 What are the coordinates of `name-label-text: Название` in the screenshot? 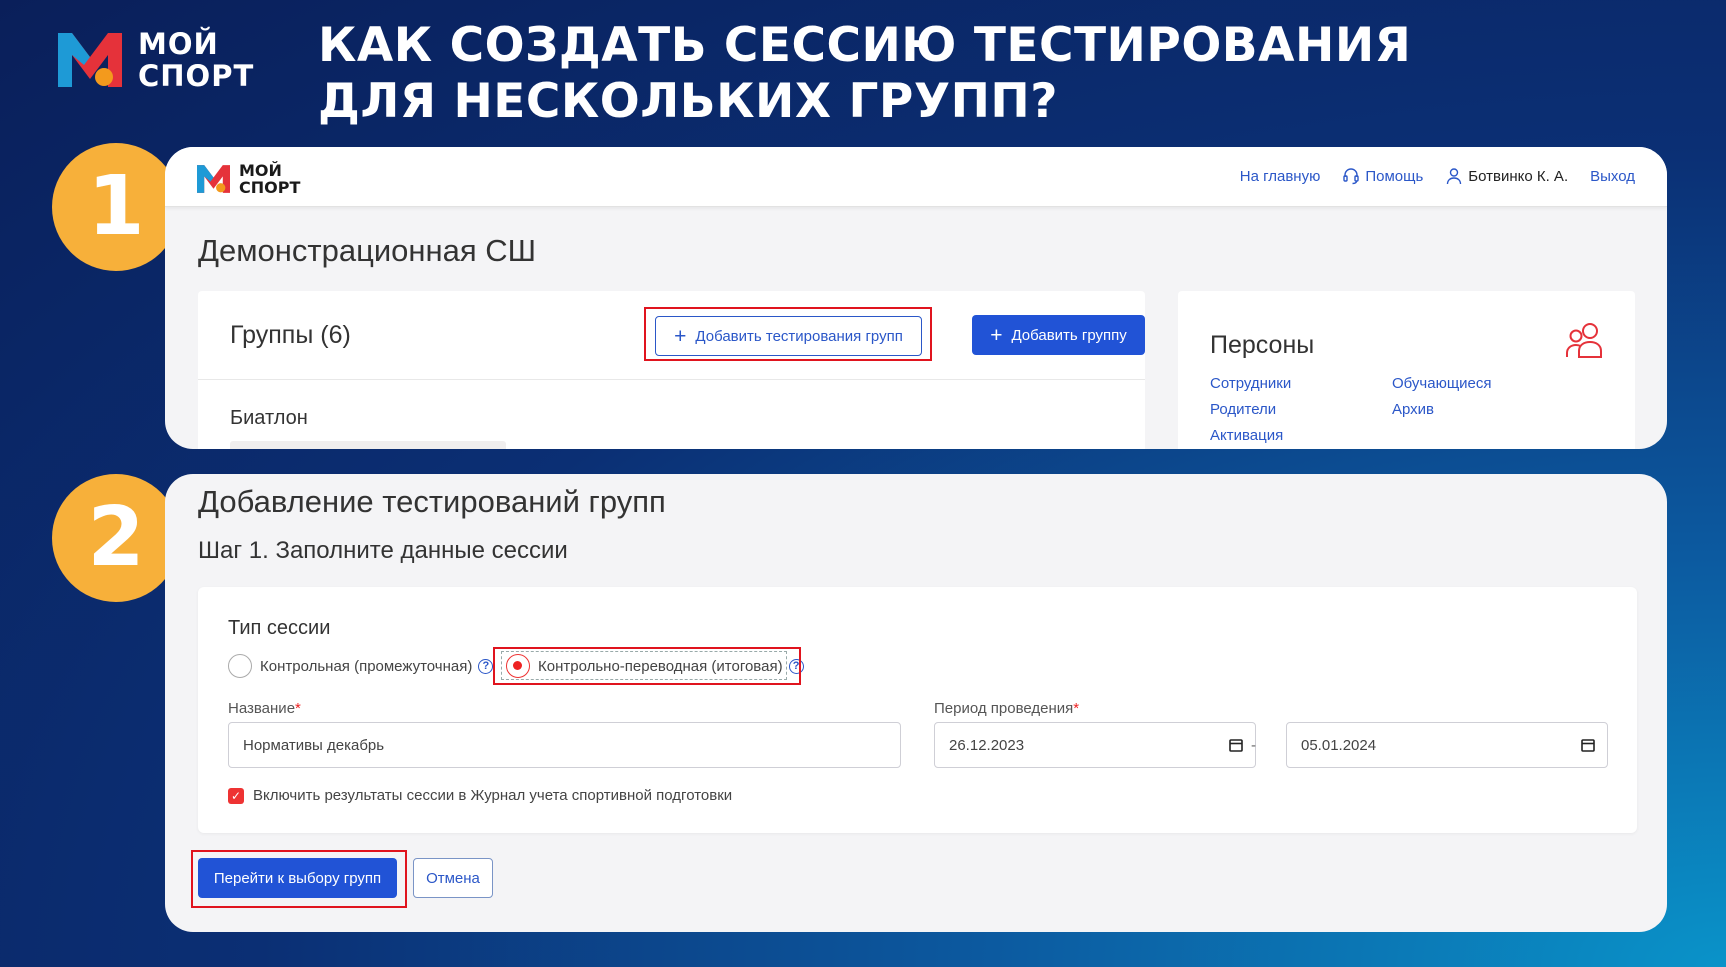 It's located at (262, 708).